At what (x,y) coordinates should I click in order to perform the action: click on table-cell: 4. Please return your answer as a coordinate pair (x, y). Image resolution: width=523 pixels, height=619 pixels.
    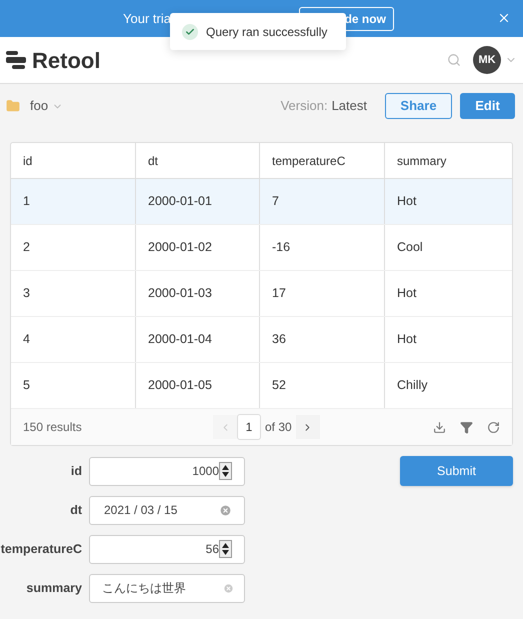
    Looking at the image, I should click on (73, 339).